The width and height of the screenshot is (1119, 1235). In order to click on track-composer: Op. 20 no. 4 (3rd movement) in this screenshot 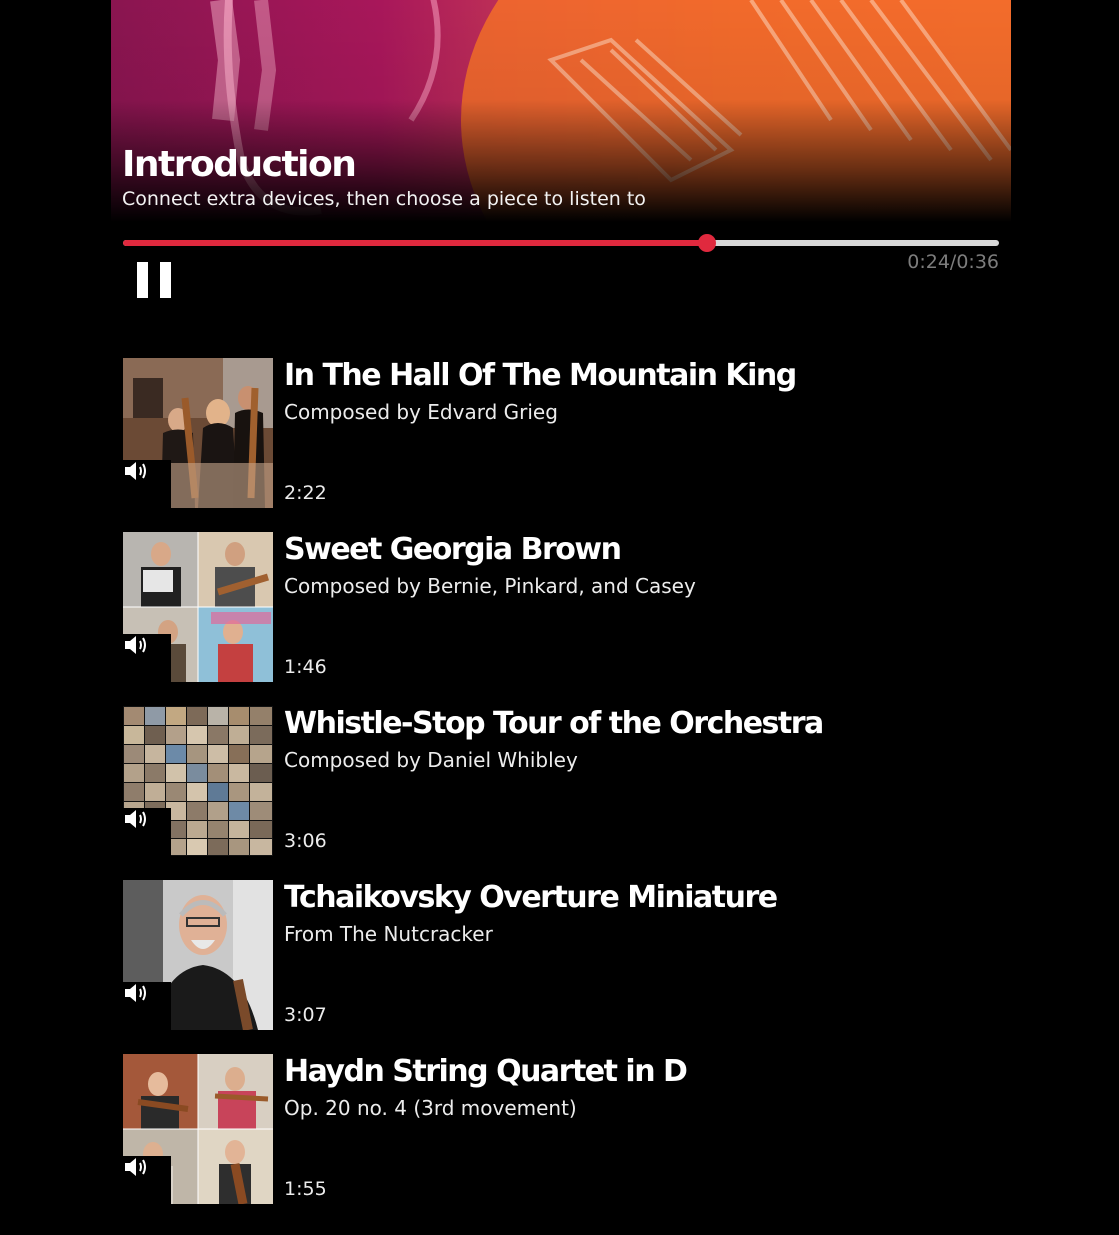, I will do `click(430, 1108)`.